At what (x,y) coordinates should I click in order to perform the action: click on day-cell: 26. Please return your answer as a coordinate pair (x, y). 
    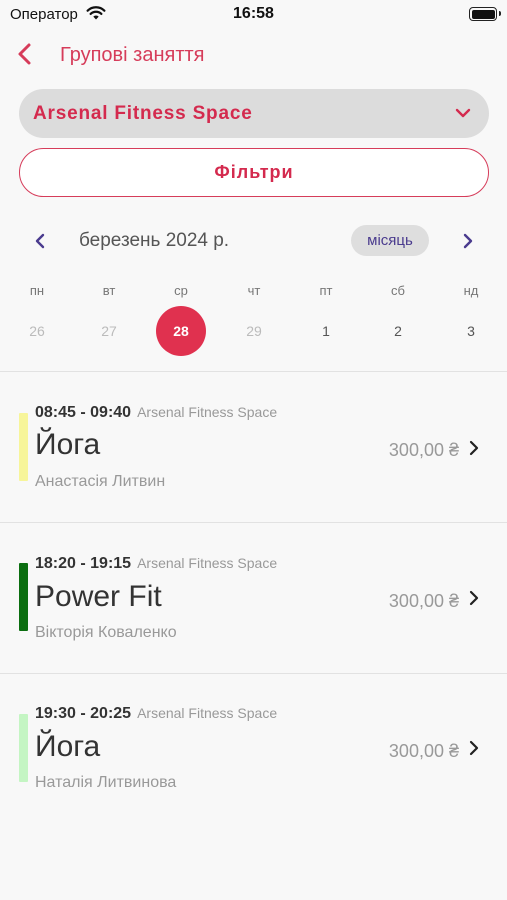
    Looking at the image, I should click on (37, 331).